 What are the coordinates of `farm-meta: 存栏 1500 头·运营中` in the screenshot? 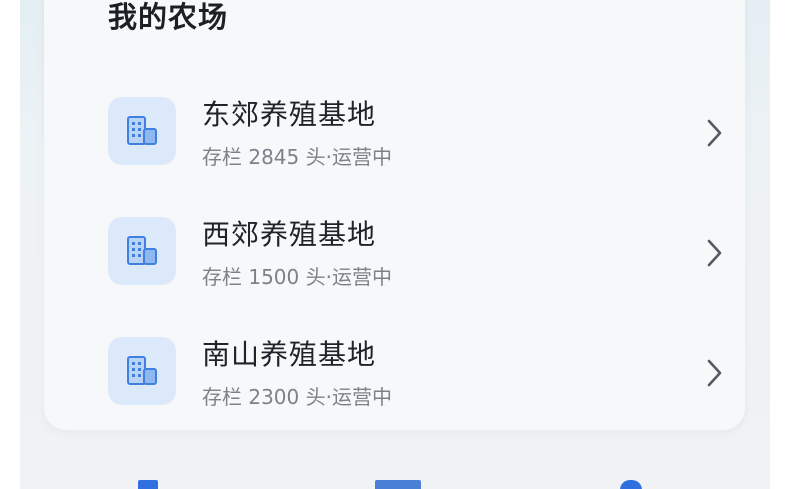 It's located at (297, 275).